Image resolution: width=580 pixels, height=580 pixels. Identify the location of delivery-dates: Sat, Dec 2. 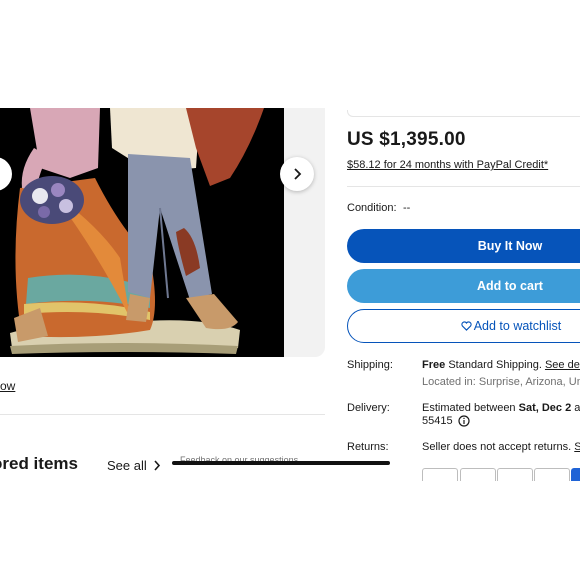
(545, 408).